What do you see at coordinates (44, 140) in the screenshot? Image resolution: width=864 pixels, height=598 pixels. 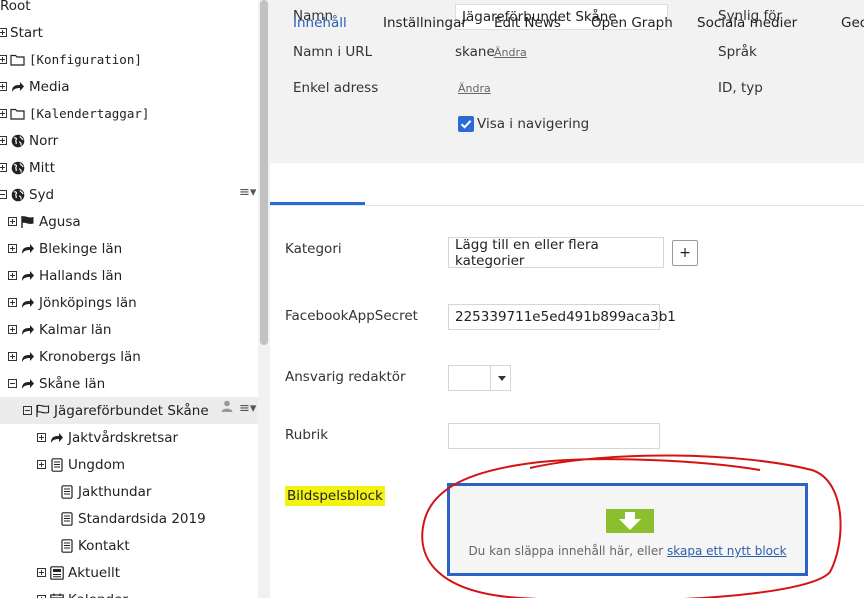 I see `tree-item-label: Norr` at bounding box center [44, 140].